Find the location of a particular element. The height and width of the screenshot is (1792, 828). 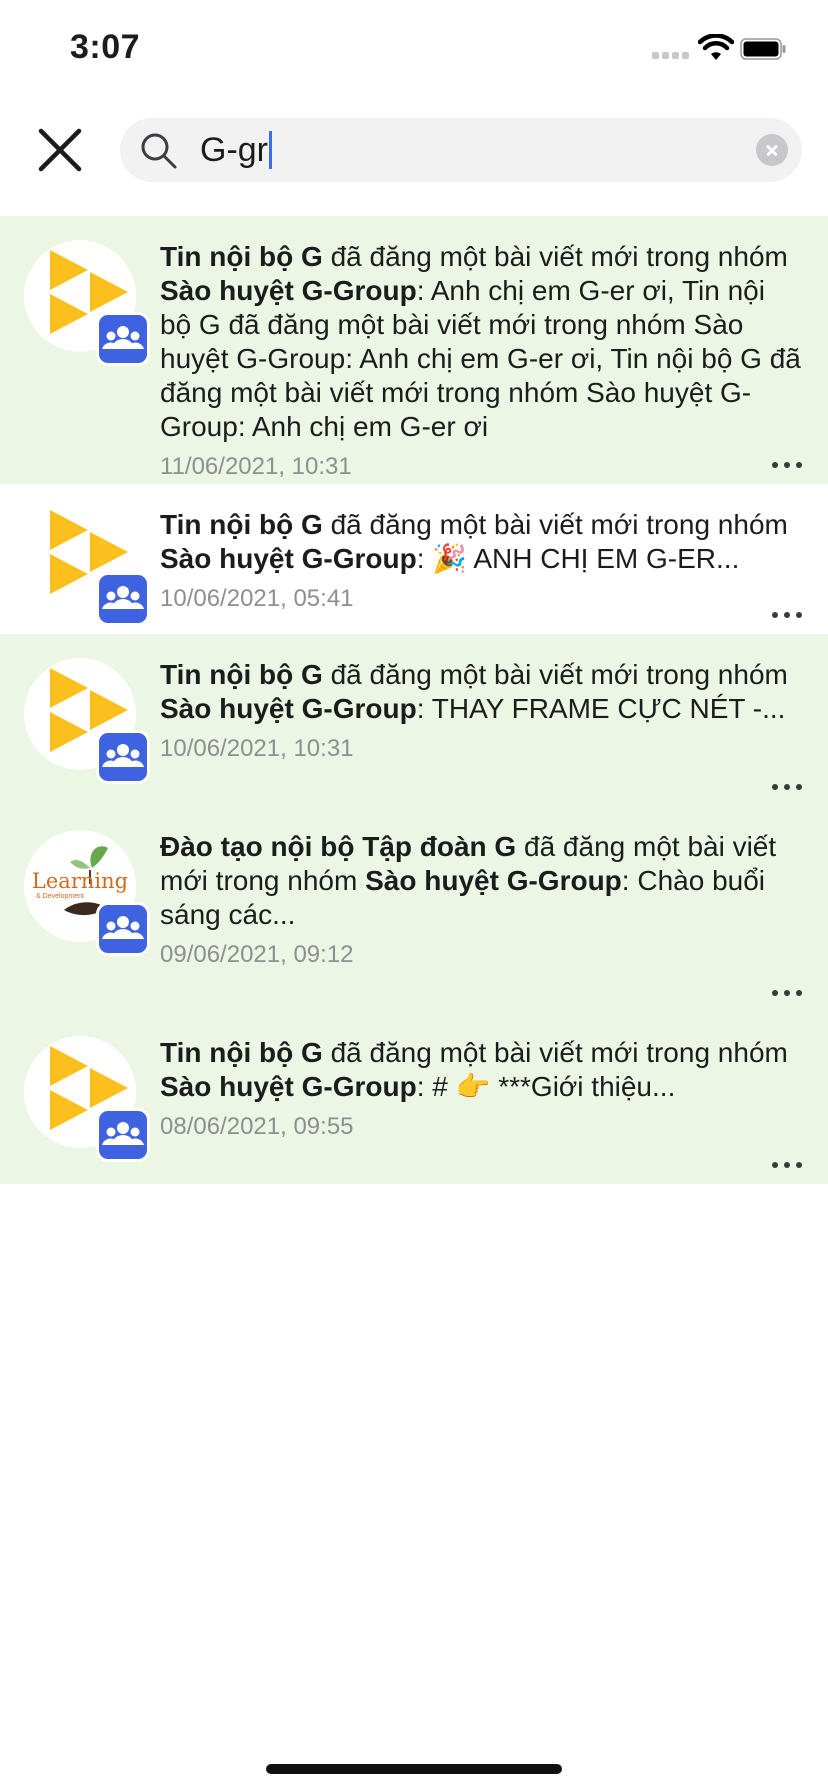

timestamp: 10/06/2021, 10:31 is located at coordinates (257, 748).